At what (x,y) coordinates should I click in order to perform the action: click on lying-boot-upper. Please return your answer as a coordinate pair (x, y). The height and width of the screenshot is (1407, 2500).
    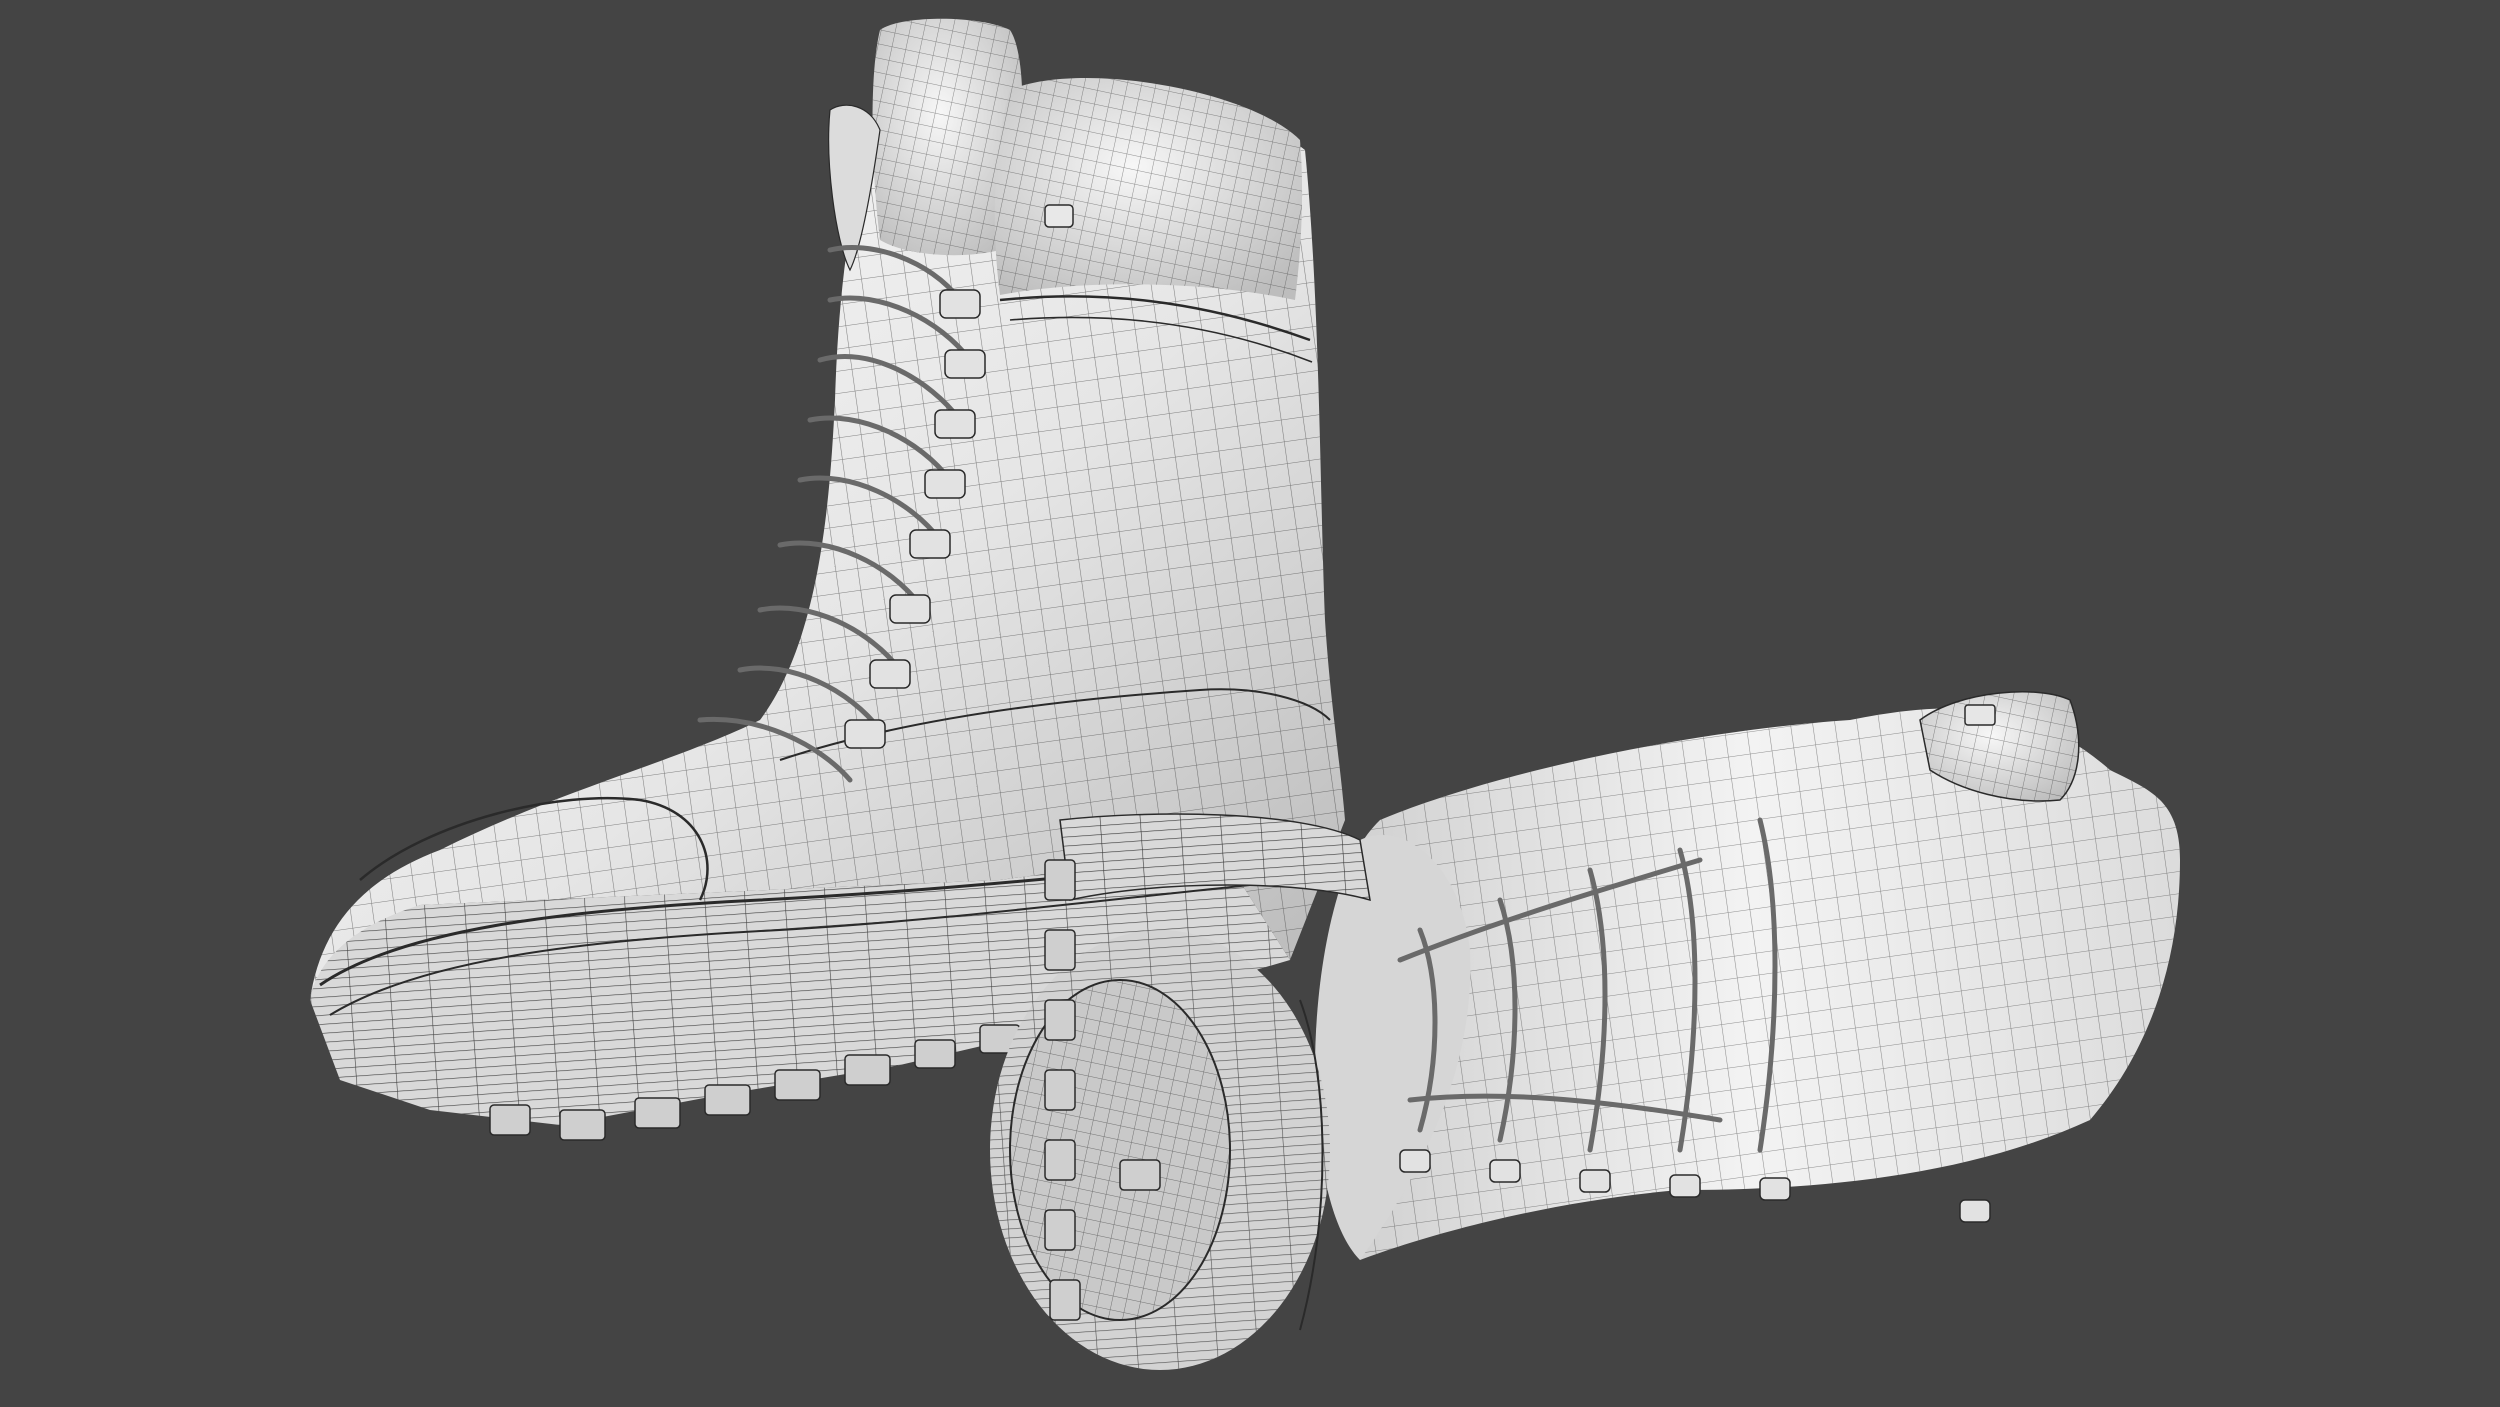
    Looking at the image, I should click on (1747, 975).